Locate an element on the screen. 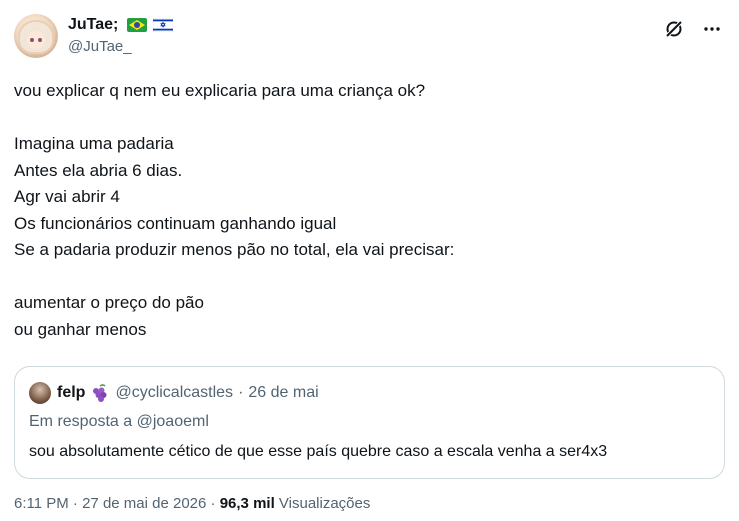  tweet-date: 27 de mai de 2026 is located at coordinates (144, 503).